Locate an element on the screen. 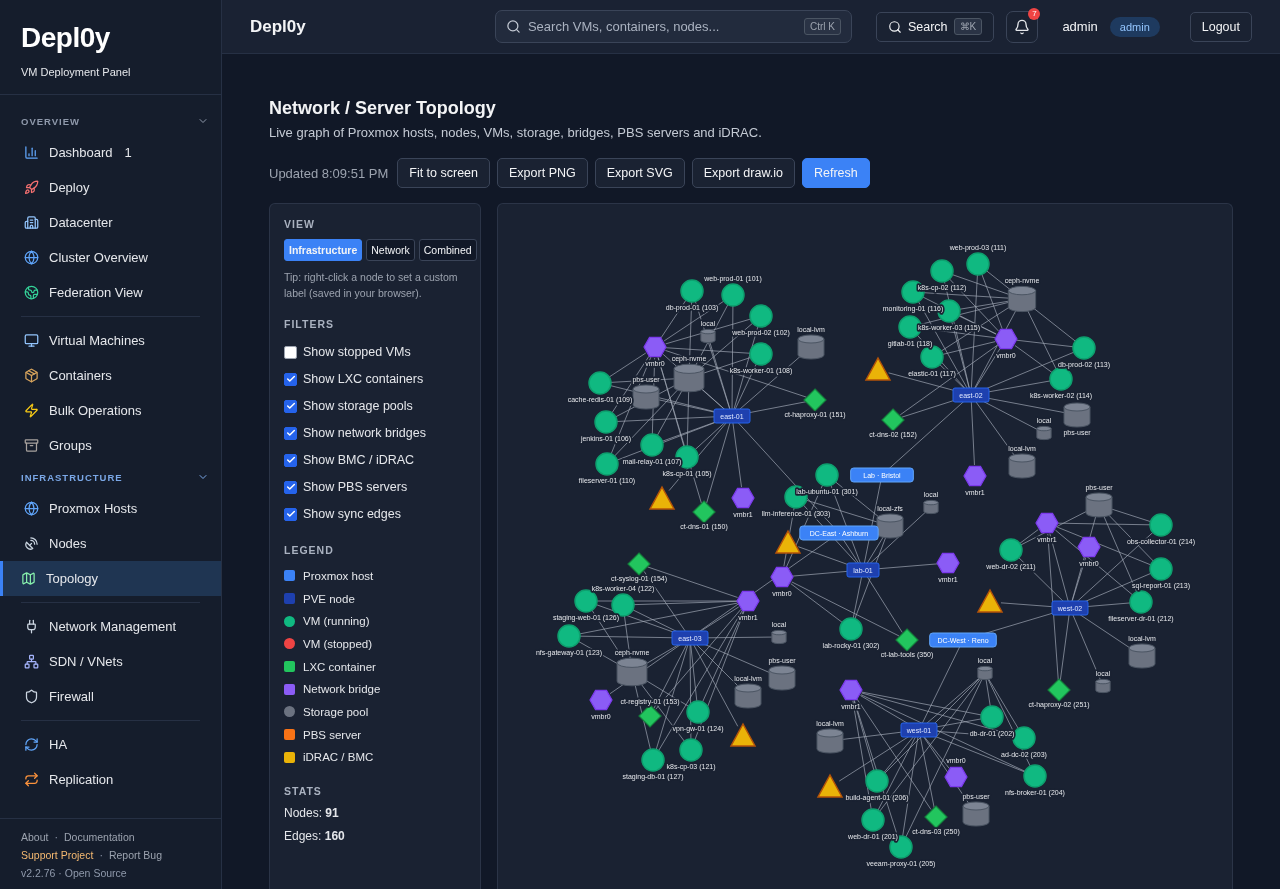 The height and width of the screenshot is (889, 1280). toolbar-button: Export SVG is located at coordinates (639, 173).